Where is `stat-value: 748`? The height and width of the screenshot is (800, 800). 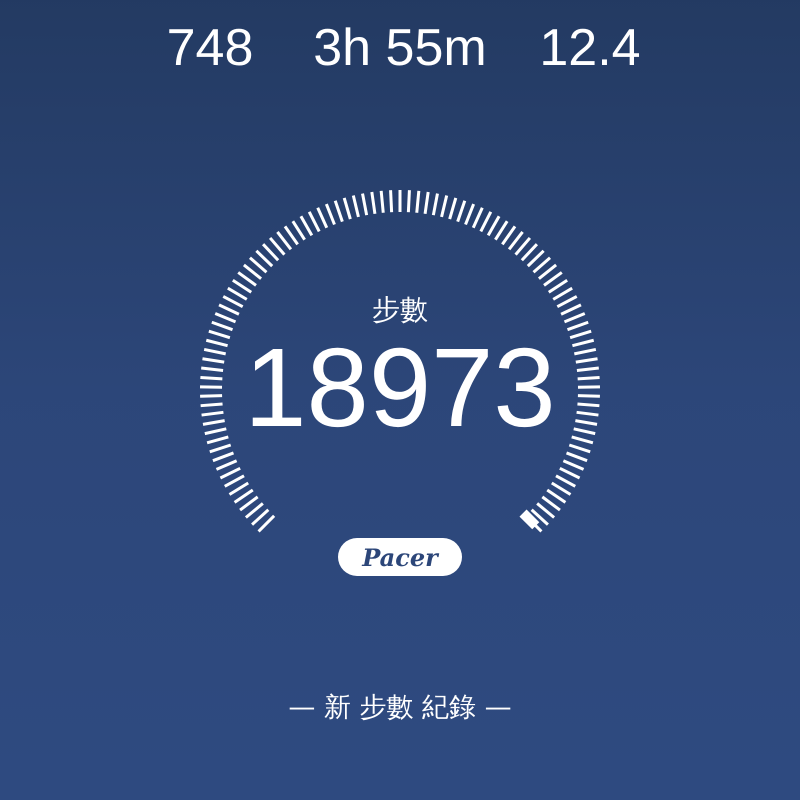 stat-value: 748 is located at coordinates (210, 48).